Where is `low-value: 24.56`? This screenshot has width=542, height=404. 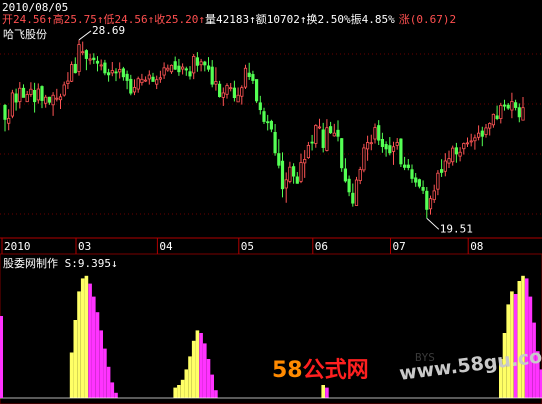
low-value: 24.56 is located at coordinates (131, 19).